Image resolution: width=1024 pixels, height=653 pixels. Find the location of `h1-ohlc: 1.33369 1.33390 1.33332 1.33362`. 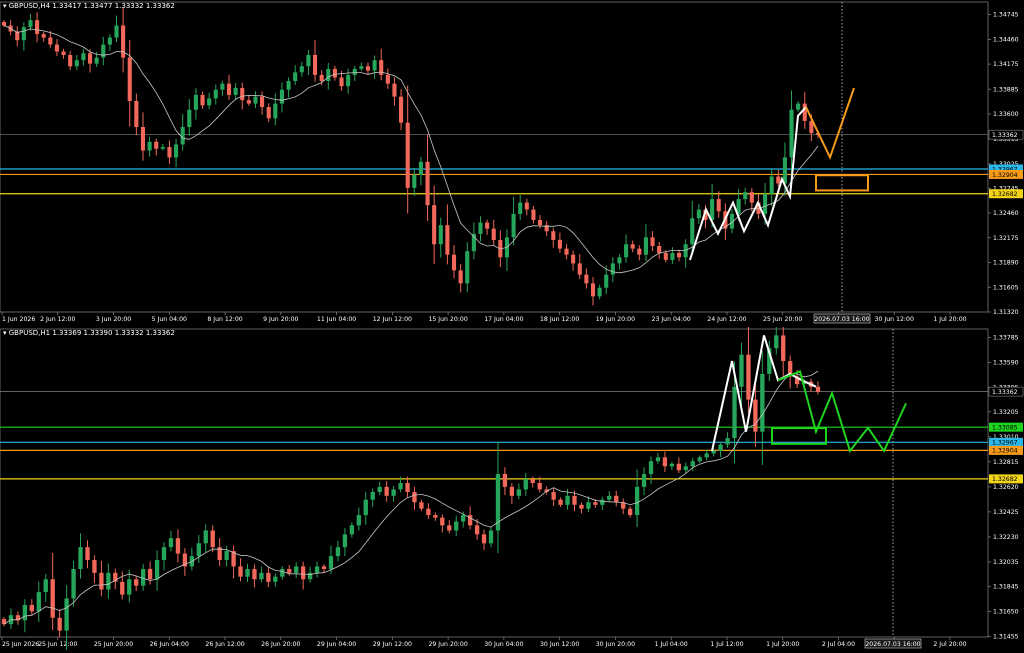

h1-ohlc: 1.33369 1.33390 1.33332 1.33362 is located at coordinates (113, 333).